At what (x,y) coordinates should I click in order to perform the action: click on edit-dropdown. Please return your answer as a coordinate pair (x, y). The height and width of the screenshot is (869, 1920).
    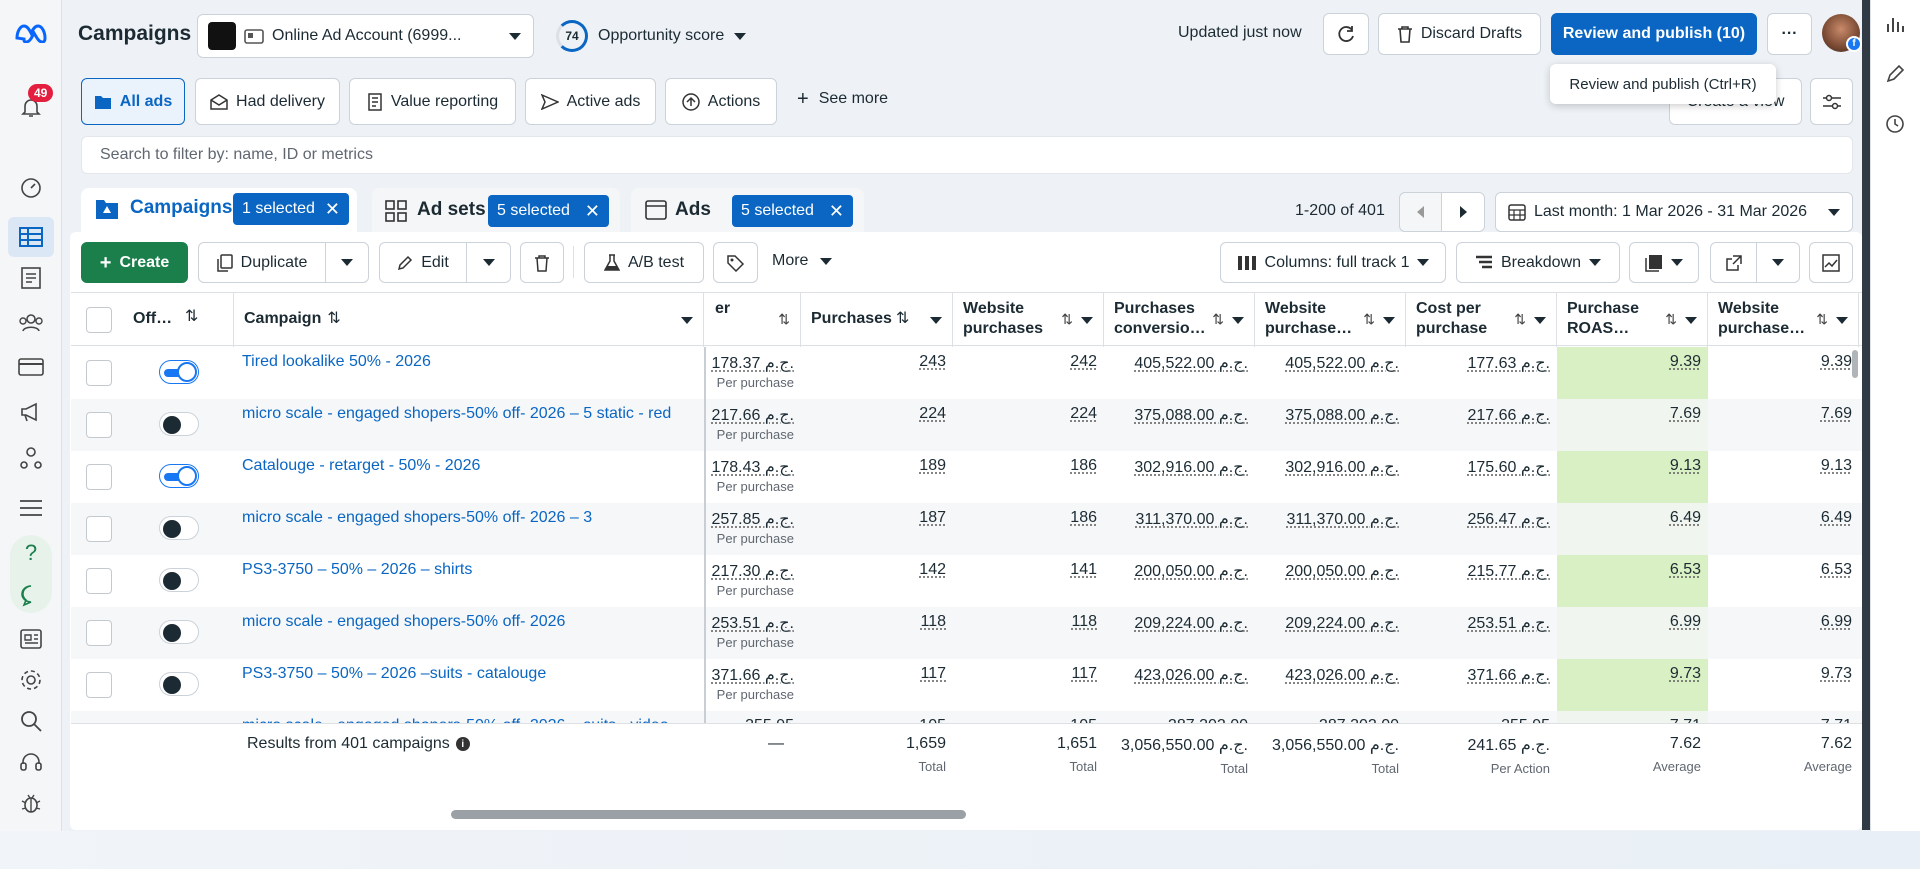
    Looking at the image, I should click on (488, 262).